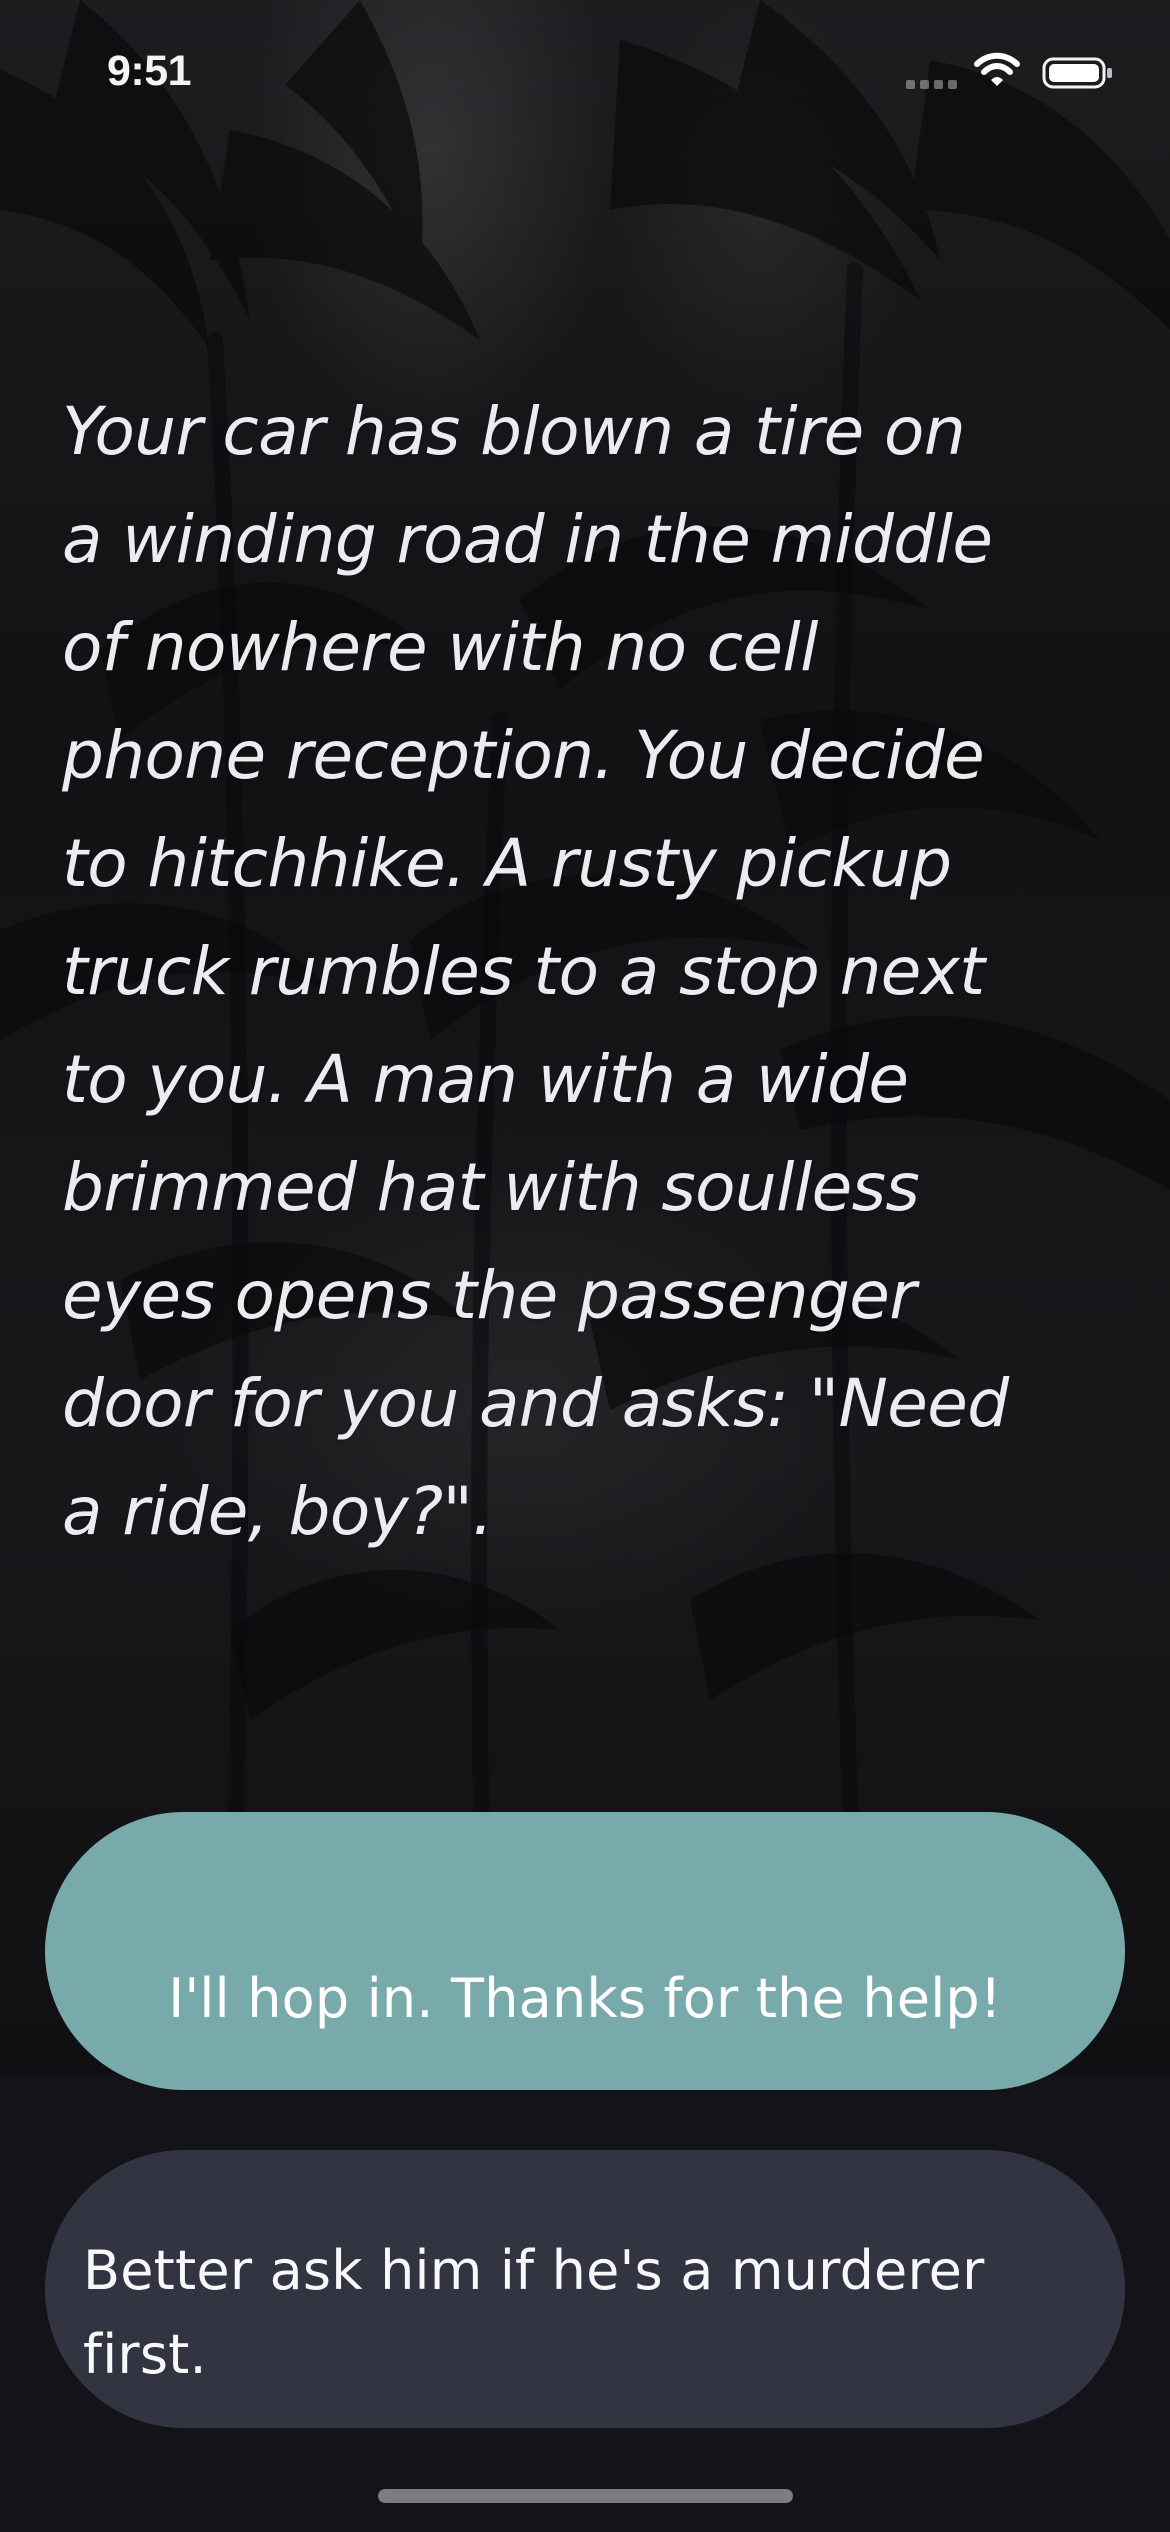 The width and height of the screenshot is (1170, 2532). I want to click on choice-hop-in-button: I'll hop in. Thanks for the help!, so click(585, 1951).